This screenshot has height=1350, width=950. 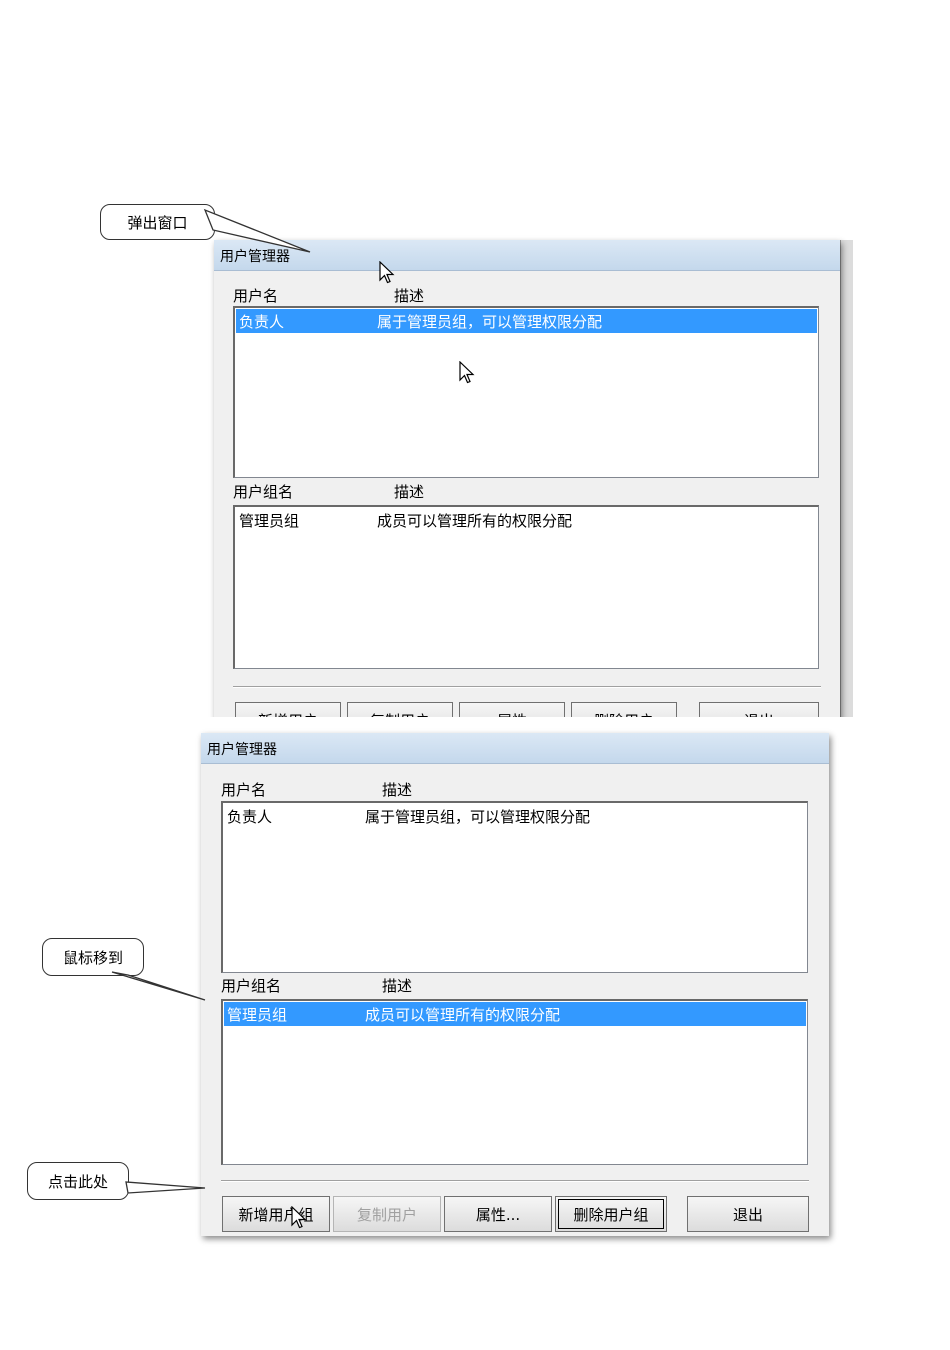 I want to click on add-user-group-button: 新增用户组, so click(x=276, y=1214).